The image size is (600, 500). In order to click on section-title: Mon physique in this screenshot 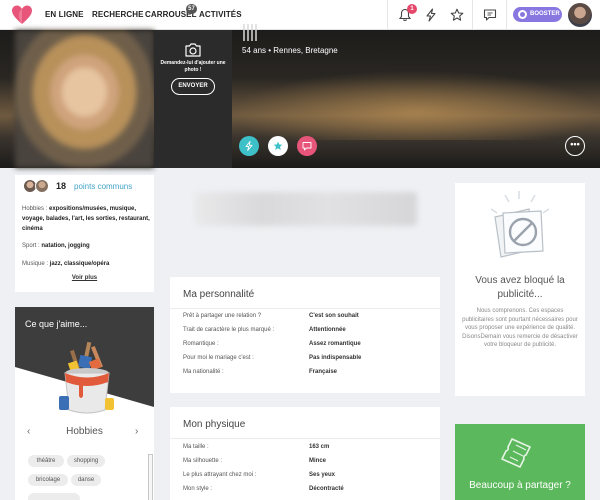, I will do `click(214, 424)`.